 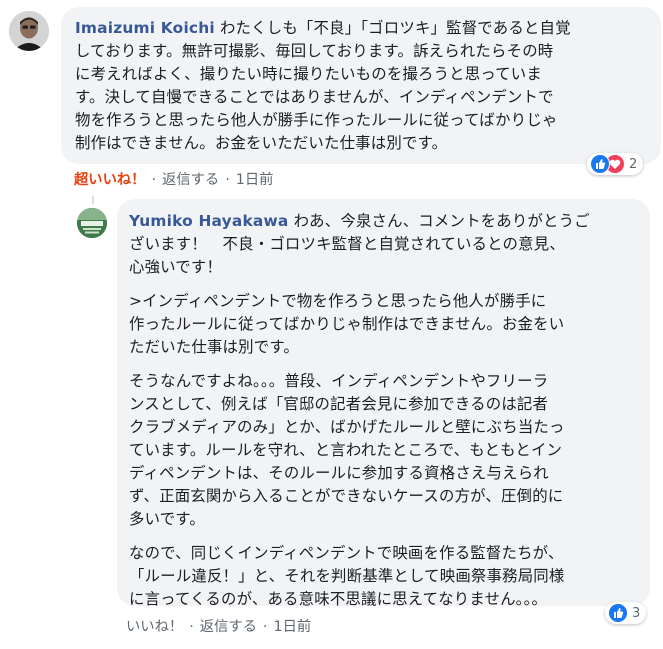 I want to click on reply-author-link: Yumiko Hayakawa, so click(x=208, y=221).